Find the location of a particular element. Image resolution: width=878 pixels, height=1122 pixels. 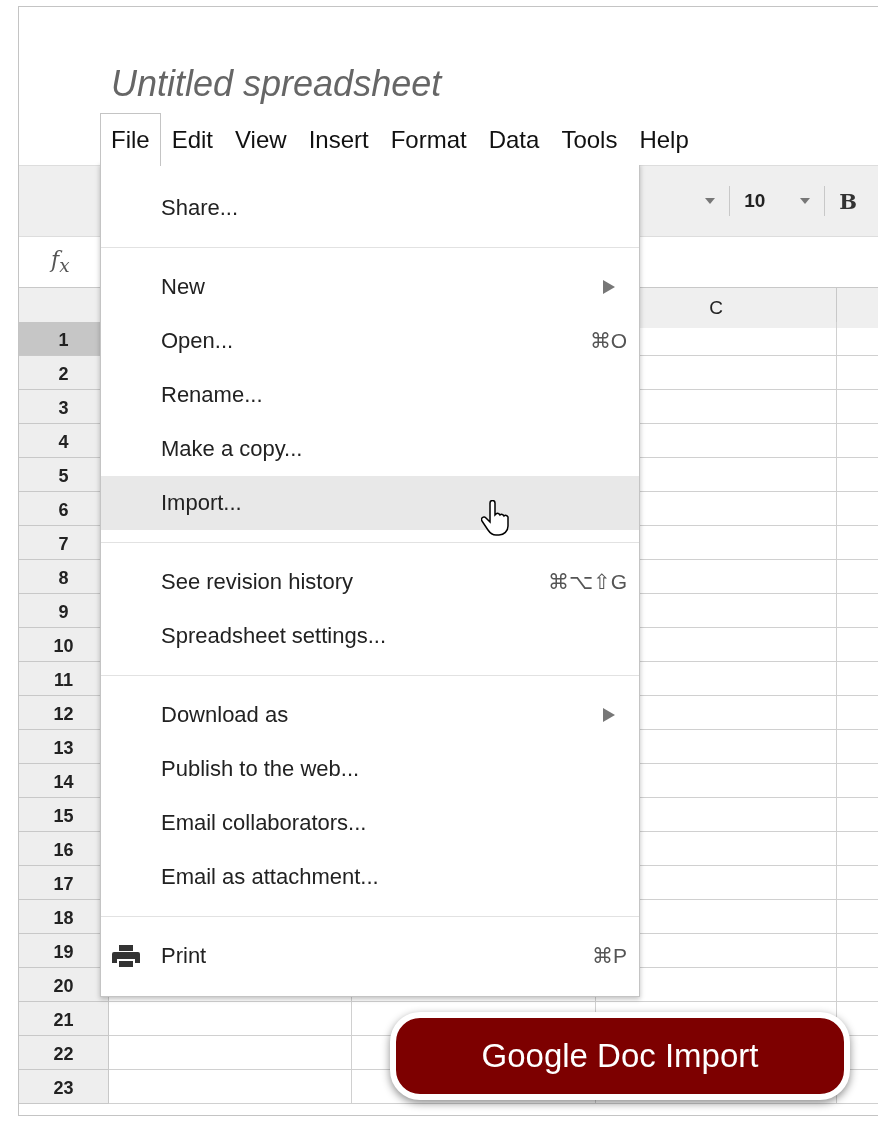

font-size-dropdown: 10 is located at coordinates (772, 201).